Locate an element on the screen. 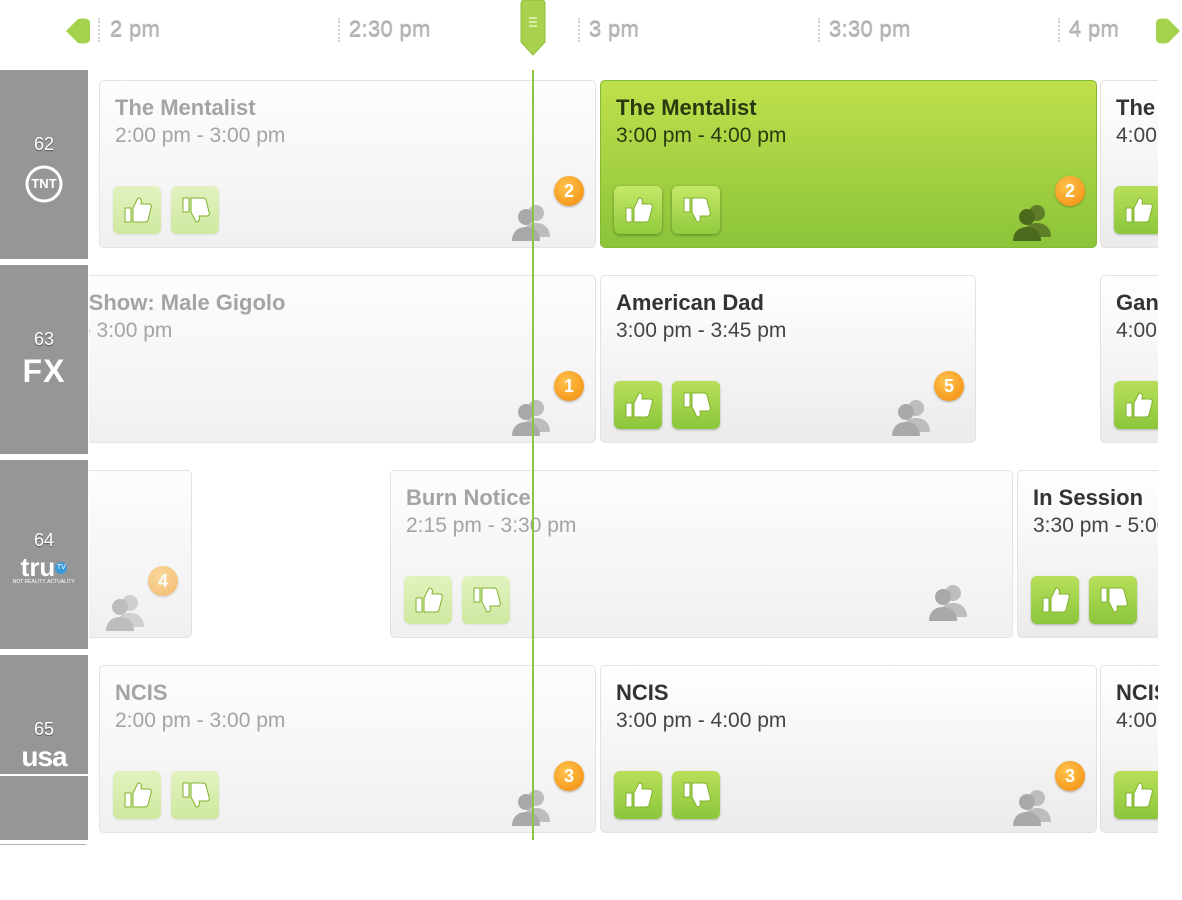  divider is located at coordinates (43, 844).